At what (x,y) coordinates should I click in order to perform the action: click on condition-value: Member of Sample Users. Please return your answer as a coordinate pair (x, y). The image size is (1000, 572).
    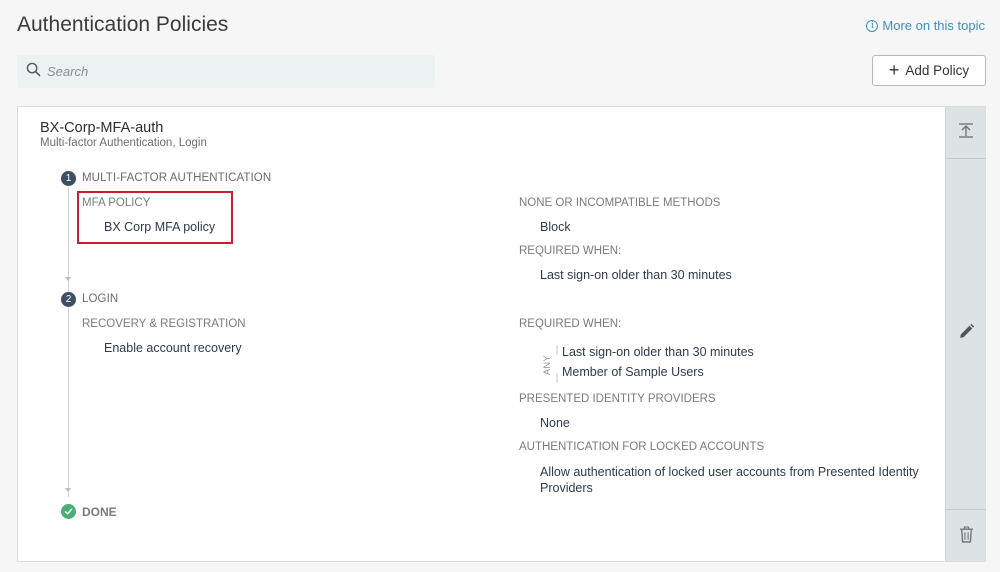
    Looking at the image, I should click on (633, 372).